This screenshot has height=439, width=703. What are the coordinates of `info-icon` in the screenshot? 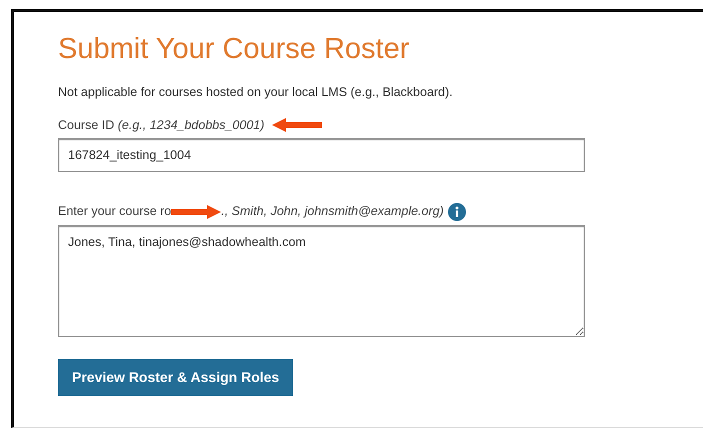 It's located at (457, 211).